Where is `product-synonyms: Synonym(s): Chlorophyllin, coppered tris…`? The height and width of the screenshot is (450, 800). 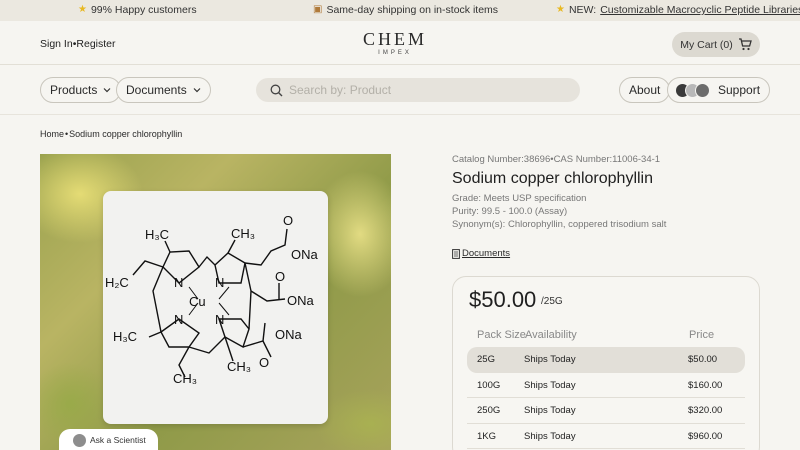
product-synonyms: Synonym(s): Chlorophyllin, coppered tris… is located at coordinates (559, 224).